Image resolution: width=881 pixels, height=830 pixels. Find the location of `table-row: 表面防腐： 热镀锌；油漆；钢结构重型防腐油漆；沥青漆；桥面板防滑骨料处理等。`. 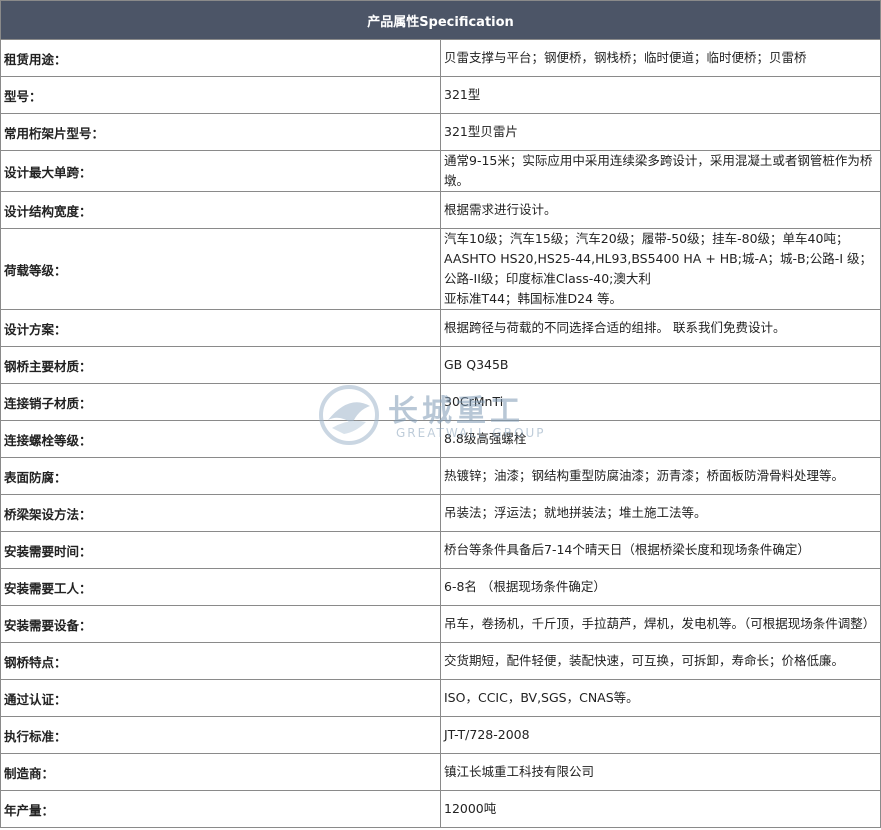

table-row: 表面防腐： 热镀锌；油漆；钢结构重型防腐油漆；沥青漆；桥面板防滑骨料处理等。 is located at coordinates (440, 476).